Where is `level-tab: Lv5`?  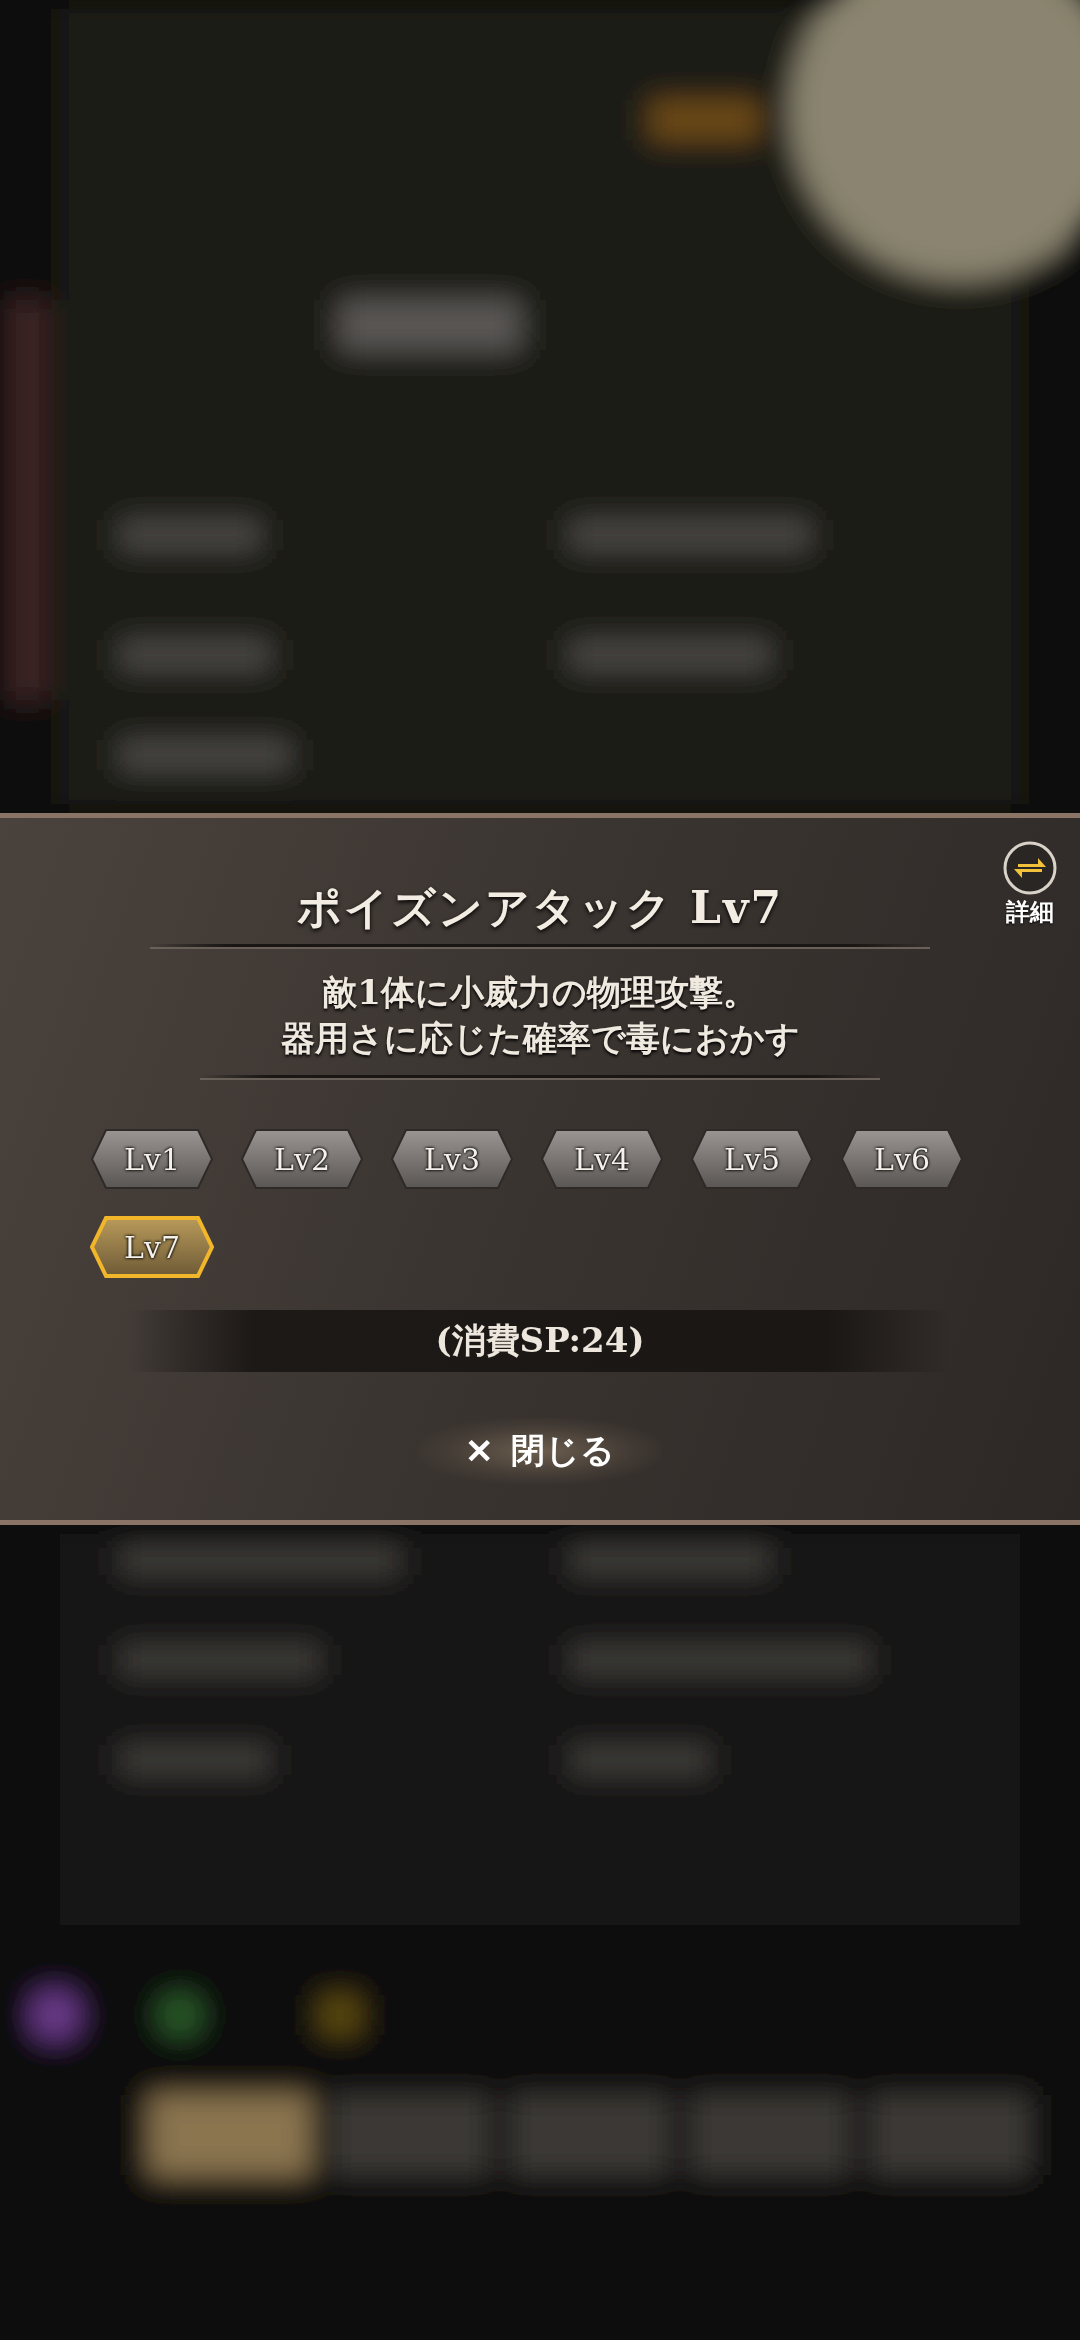 level-tab: Lv5 is located at coordinates (752, 1159).